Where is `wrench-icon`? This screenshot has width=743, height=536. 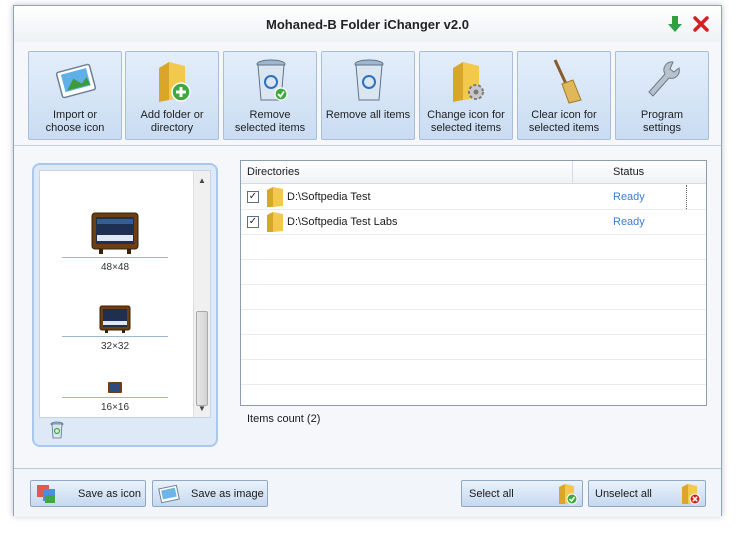
wrench-icon is located at coordinates (664, 79).